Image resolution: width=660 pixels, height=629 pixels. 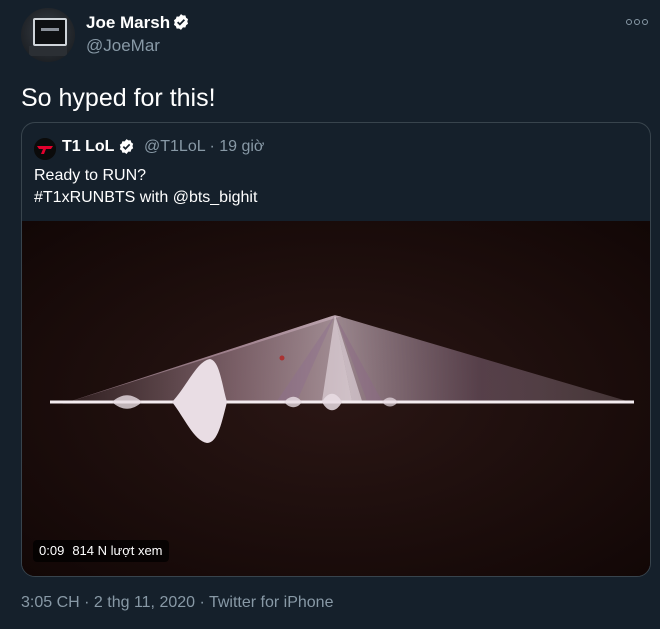 What do you see at coordinates (90, 175) in the screenshot?
I see `quoted-text-line-1: Ready to RUN?` at bounding box center [90, 175].